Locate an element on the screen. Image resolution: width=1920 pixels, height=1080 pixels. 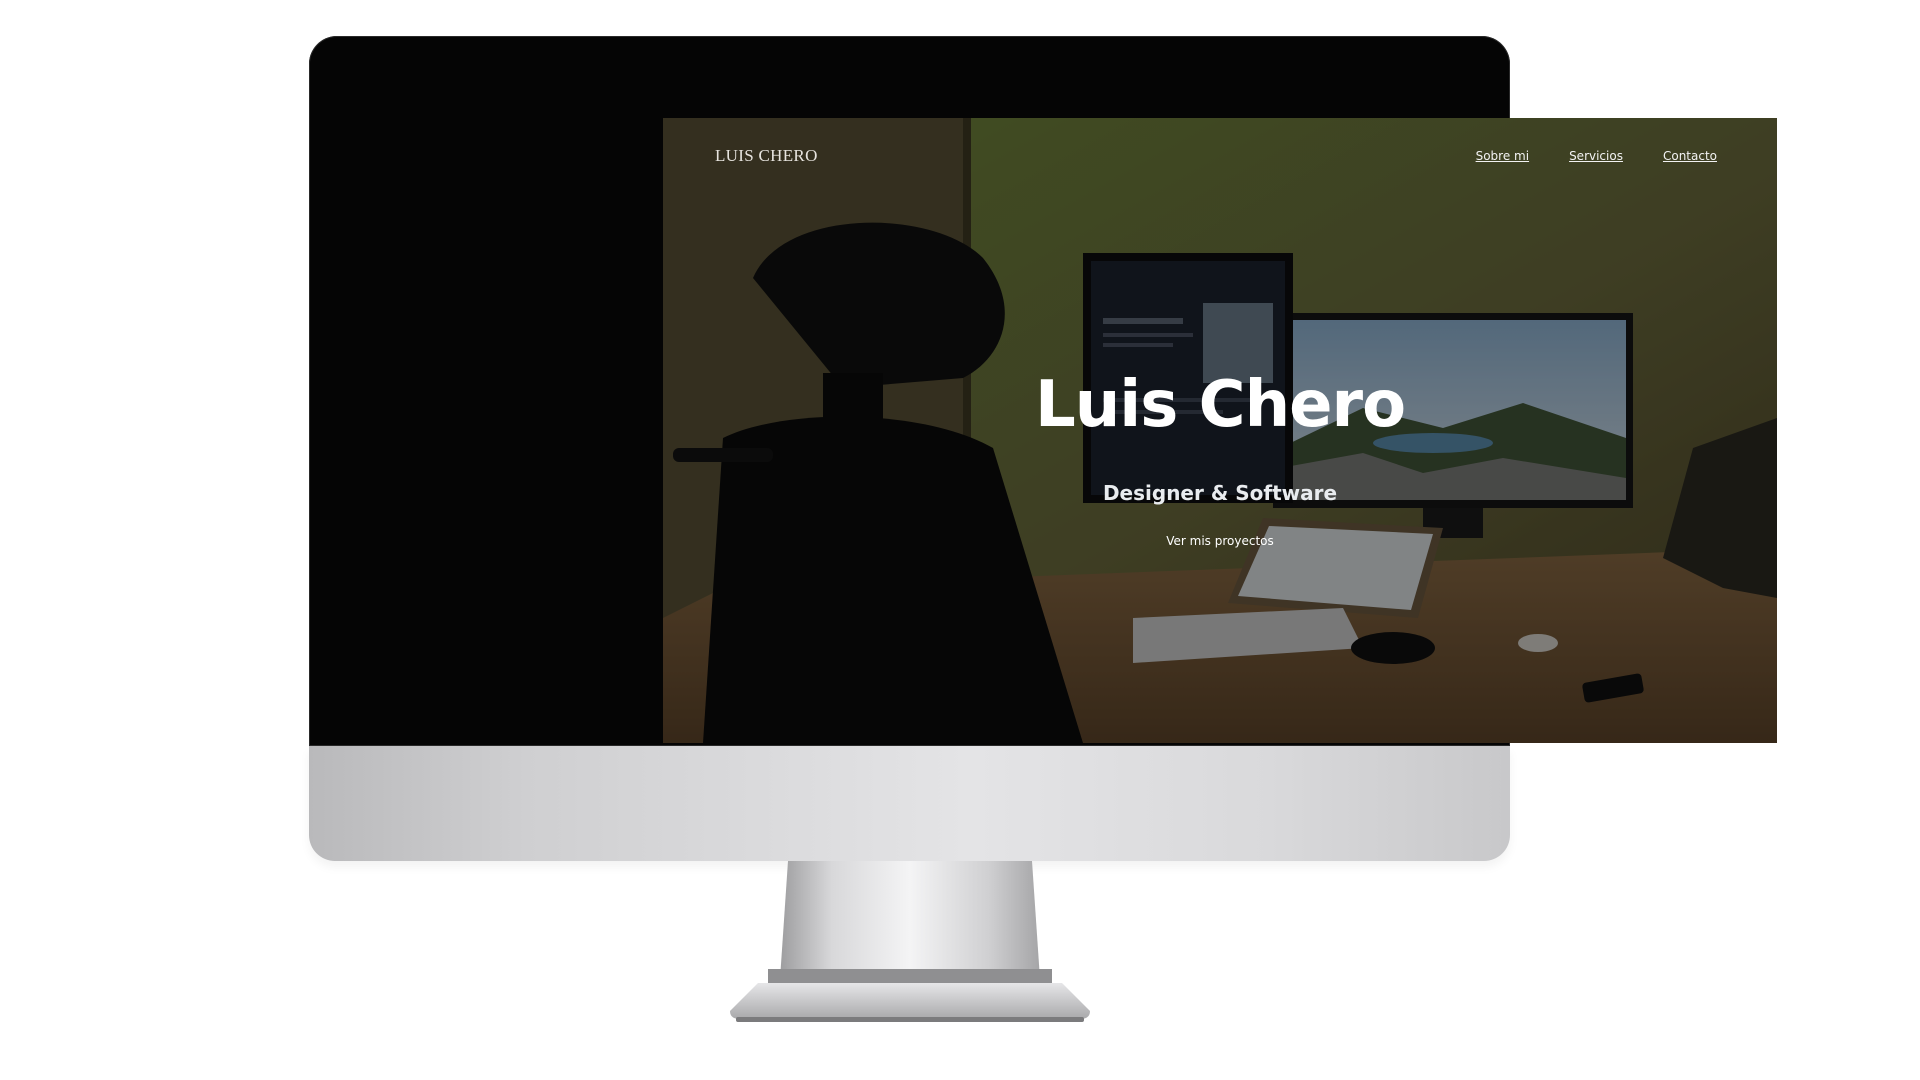
site-header: LUIS CHERO Sobre mi Servicios Contacto is located at coordinates (1220, 158).